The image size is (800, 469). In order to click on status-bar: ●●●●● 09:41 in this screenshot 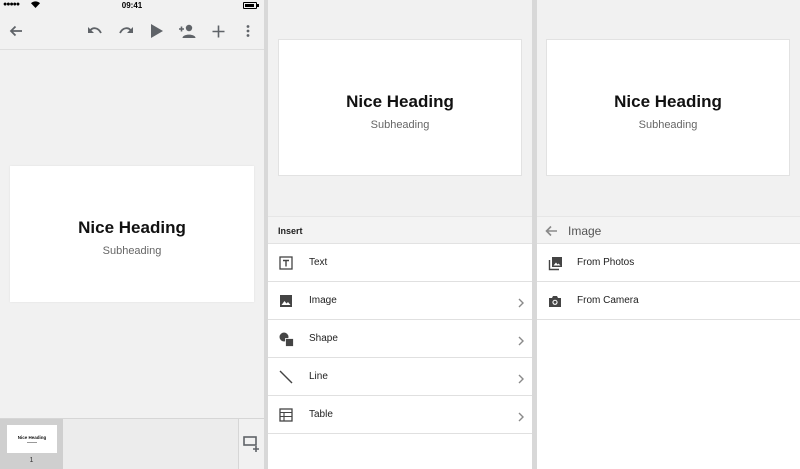, I will do `click(132, 6)`.